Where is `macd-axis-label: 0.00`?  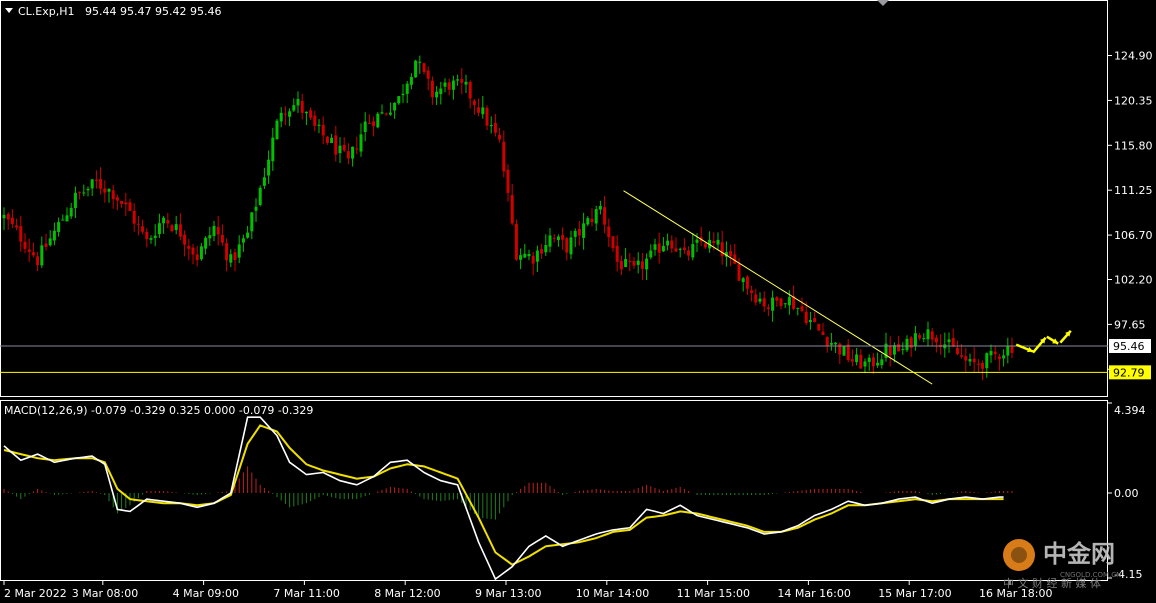 macd-axis-label: 0.00 is located at coordinates (1126, 493).